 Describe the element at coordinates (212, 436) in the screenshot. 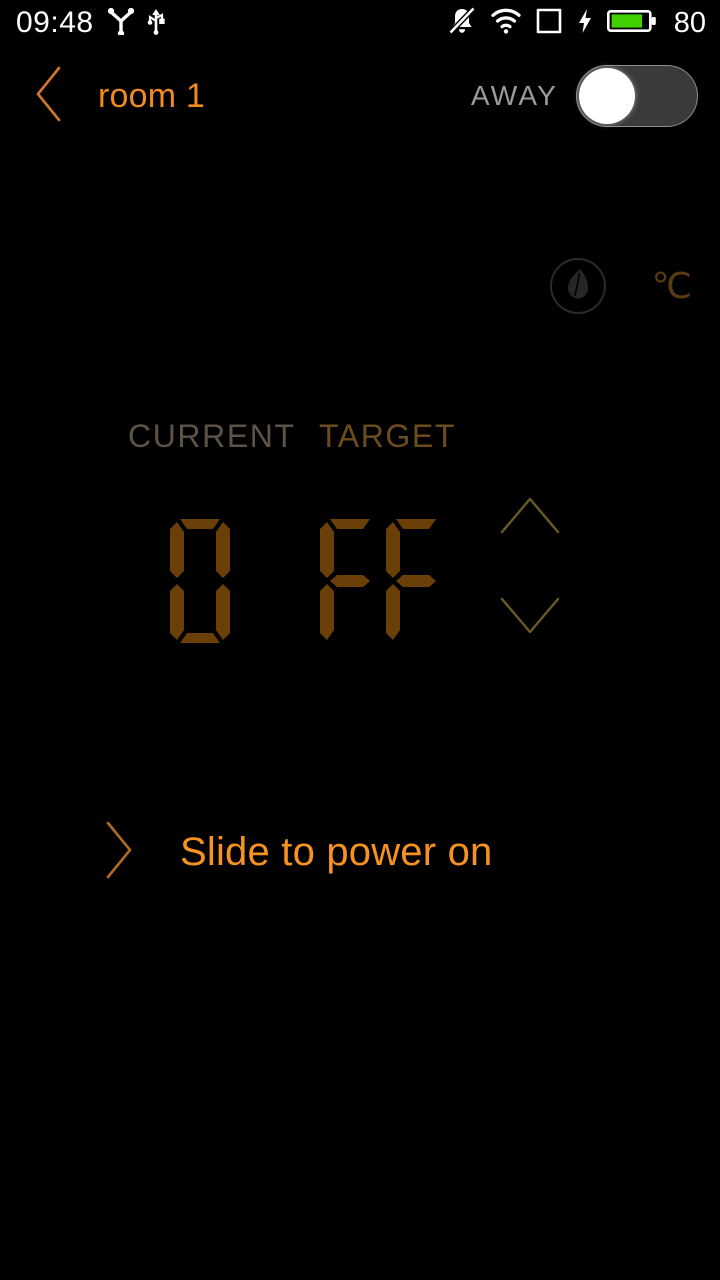

I see `current-label: CURRENT` at that location.